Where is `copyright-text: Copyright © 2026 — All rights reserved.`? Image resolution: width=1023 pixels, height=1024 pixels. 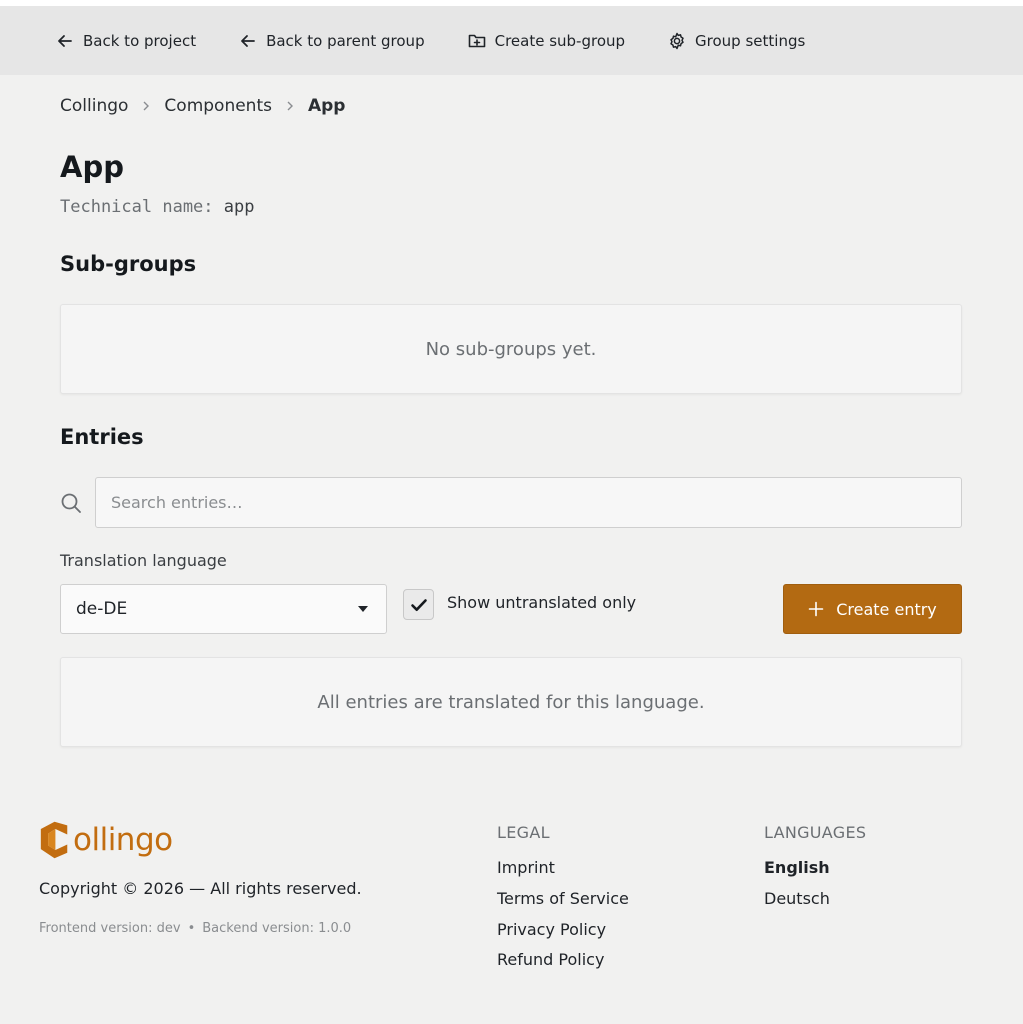 copyright-text: Copyright © 2026 — All rights reserved. is located at coordinates (200, 888).